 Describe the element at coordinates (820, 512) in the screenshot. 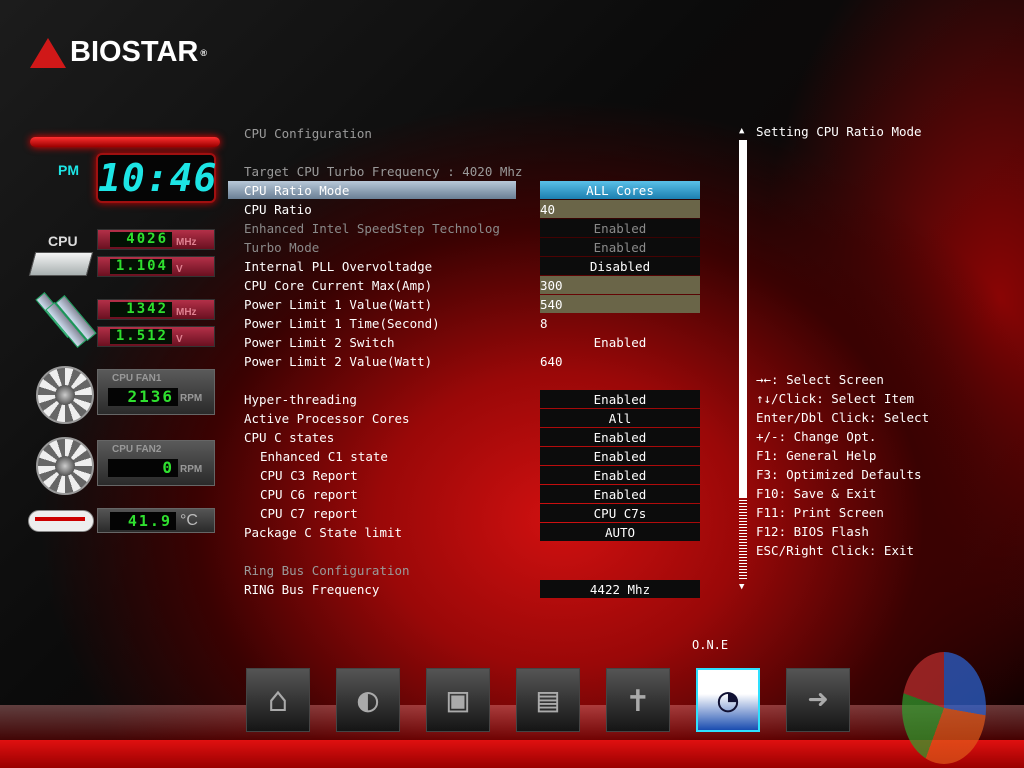

I see `help-key-line: F11: Print Screen` at that location.